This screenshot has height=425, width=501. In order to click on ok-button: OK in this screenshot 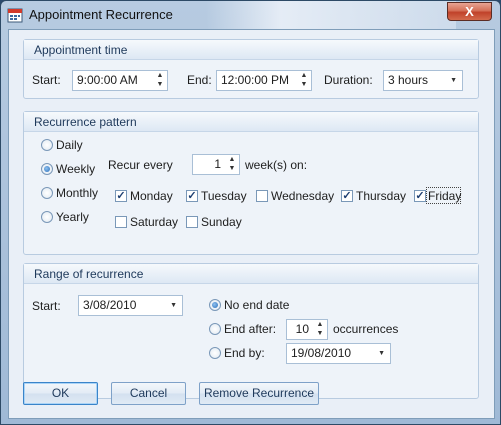, I will do `click(60, 393)`.